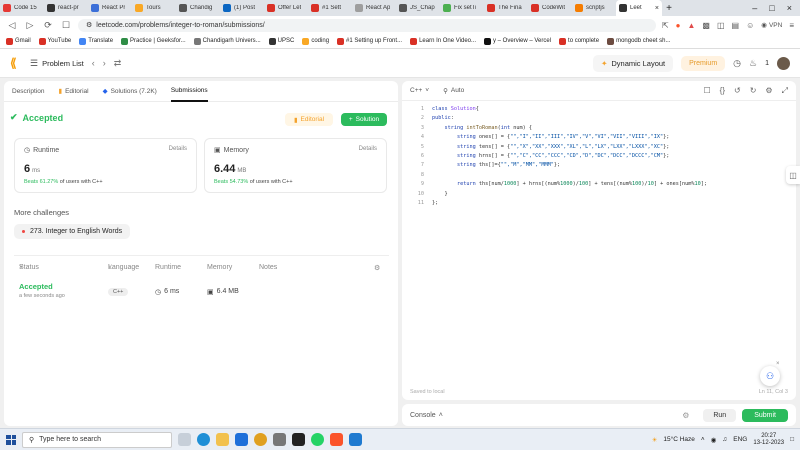 This screenshot has width=800, height=450. Describe the element at coordinates (783, 63) in the screenshot. I see `avatar` at that location.